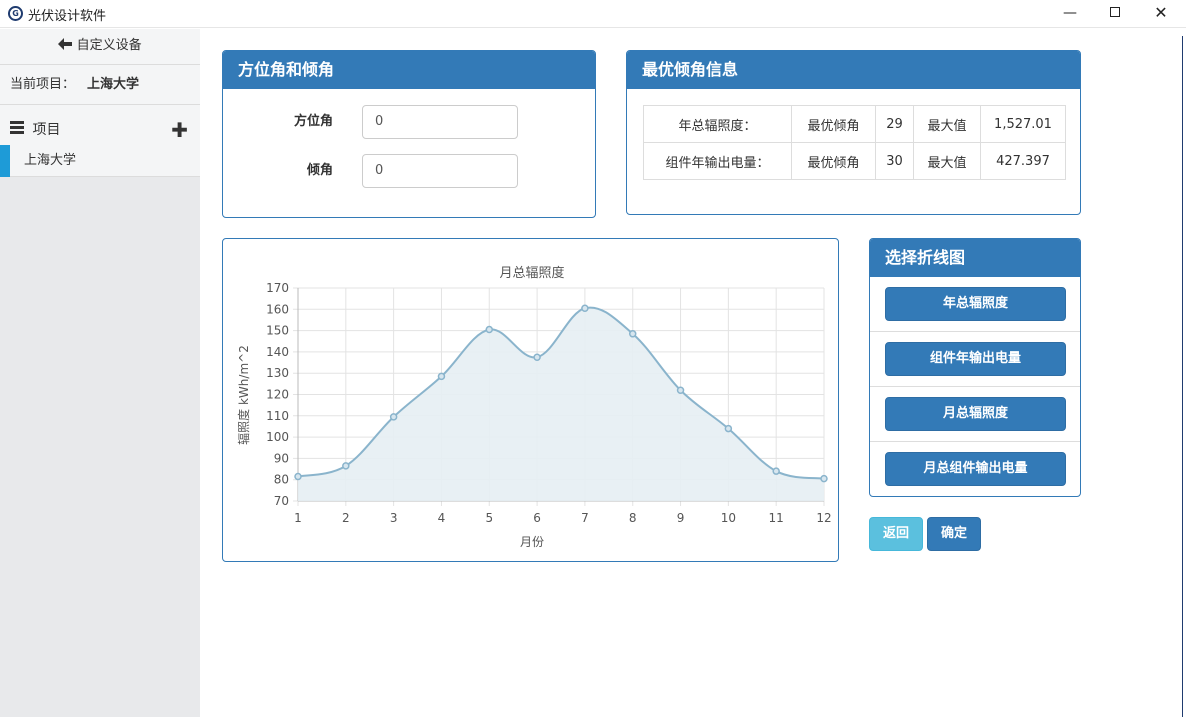 The width and height of the screenshot is (1186, 717). I want to click on y-tick-label: 80, so click(281, 480).